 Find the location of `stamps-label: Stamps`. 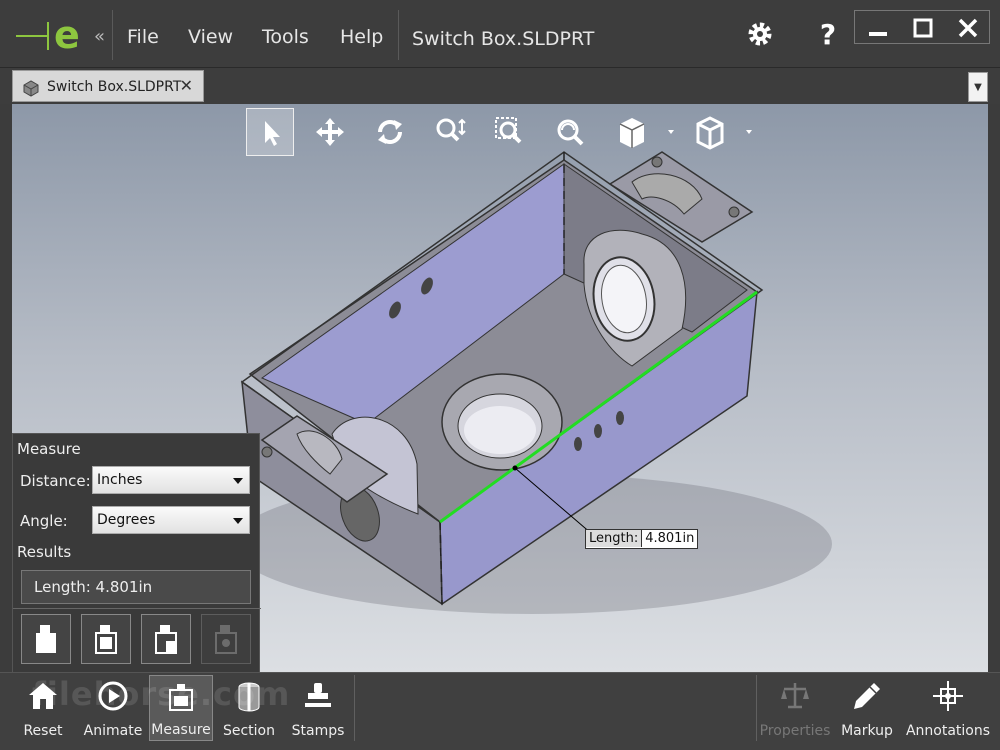

stamps-label: Stamps is located at coordinates (318, 731).